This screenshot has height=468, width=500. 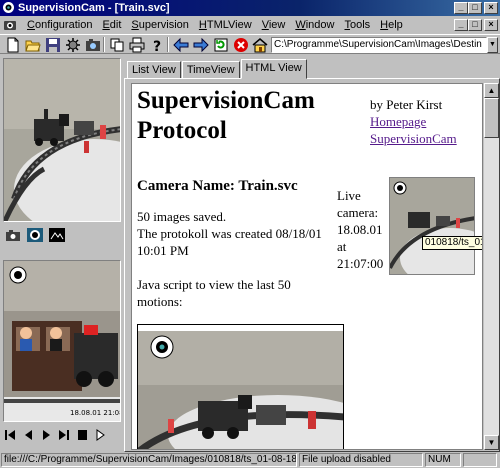 What do you see at coordinates (137, 44) in the screenshot?
I see `print-icon` at bounding box center [137, 44].